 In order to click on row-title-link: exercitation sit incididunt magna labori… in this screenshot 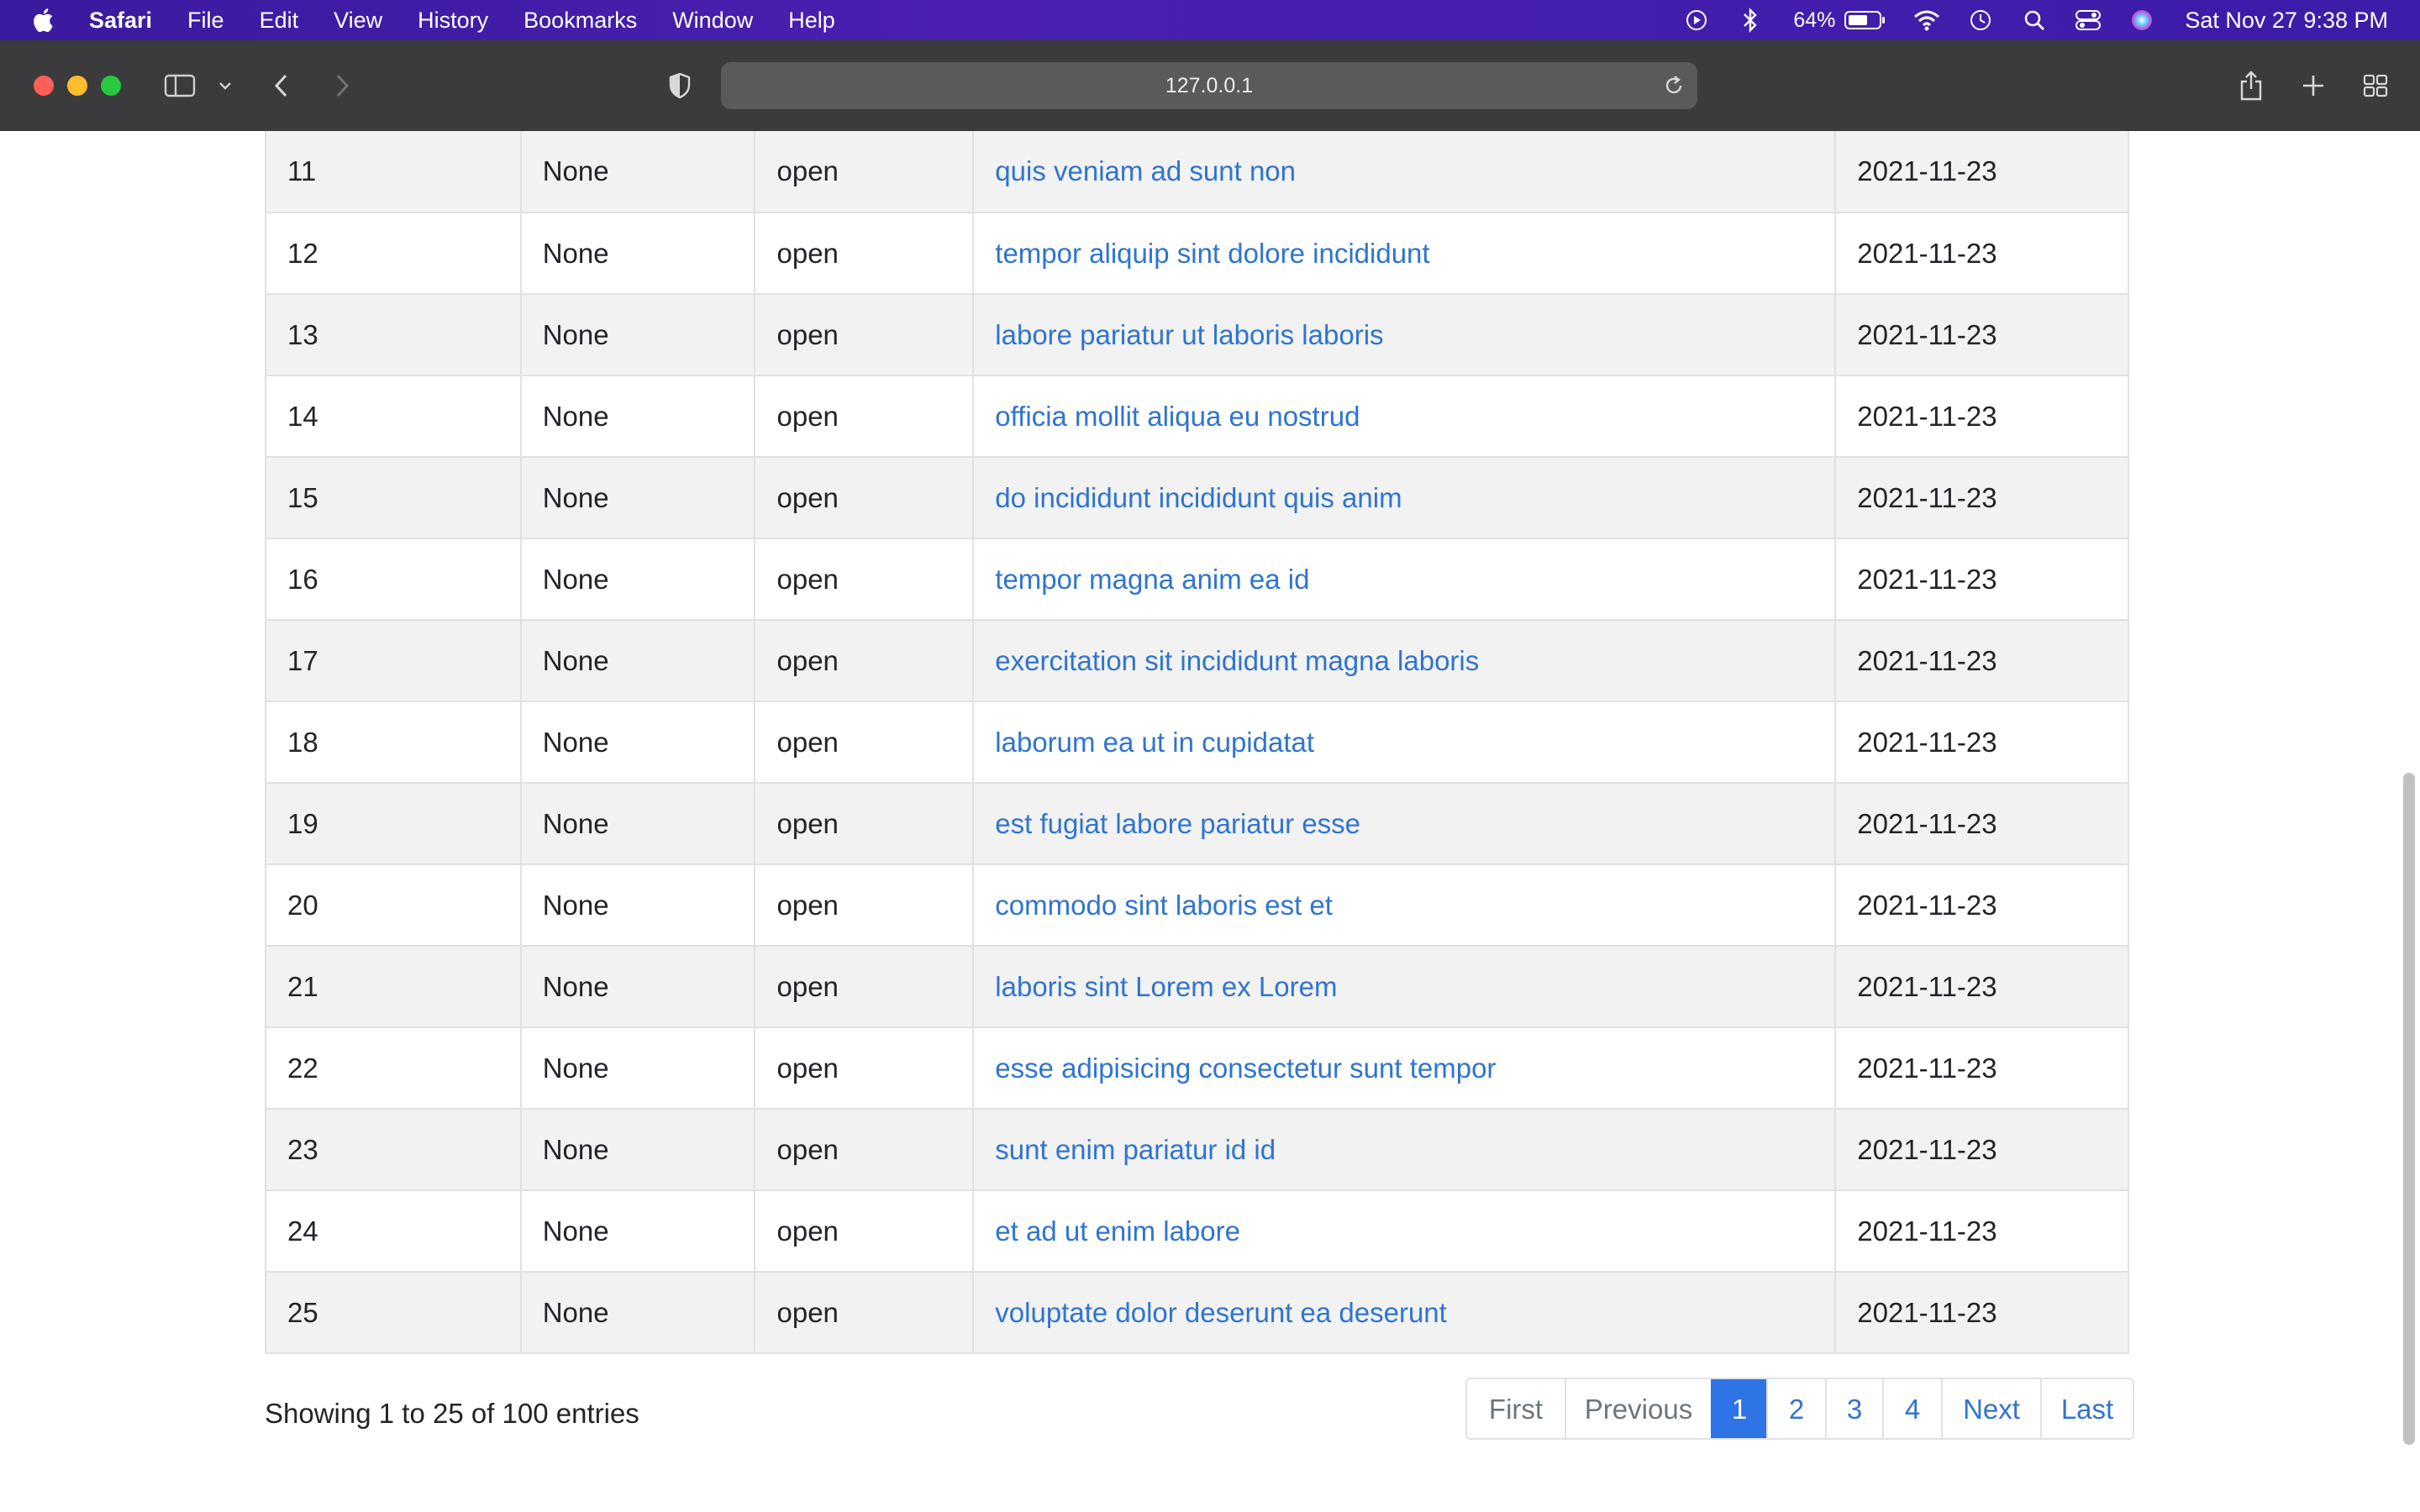, I will do `click(1237, 660)`.